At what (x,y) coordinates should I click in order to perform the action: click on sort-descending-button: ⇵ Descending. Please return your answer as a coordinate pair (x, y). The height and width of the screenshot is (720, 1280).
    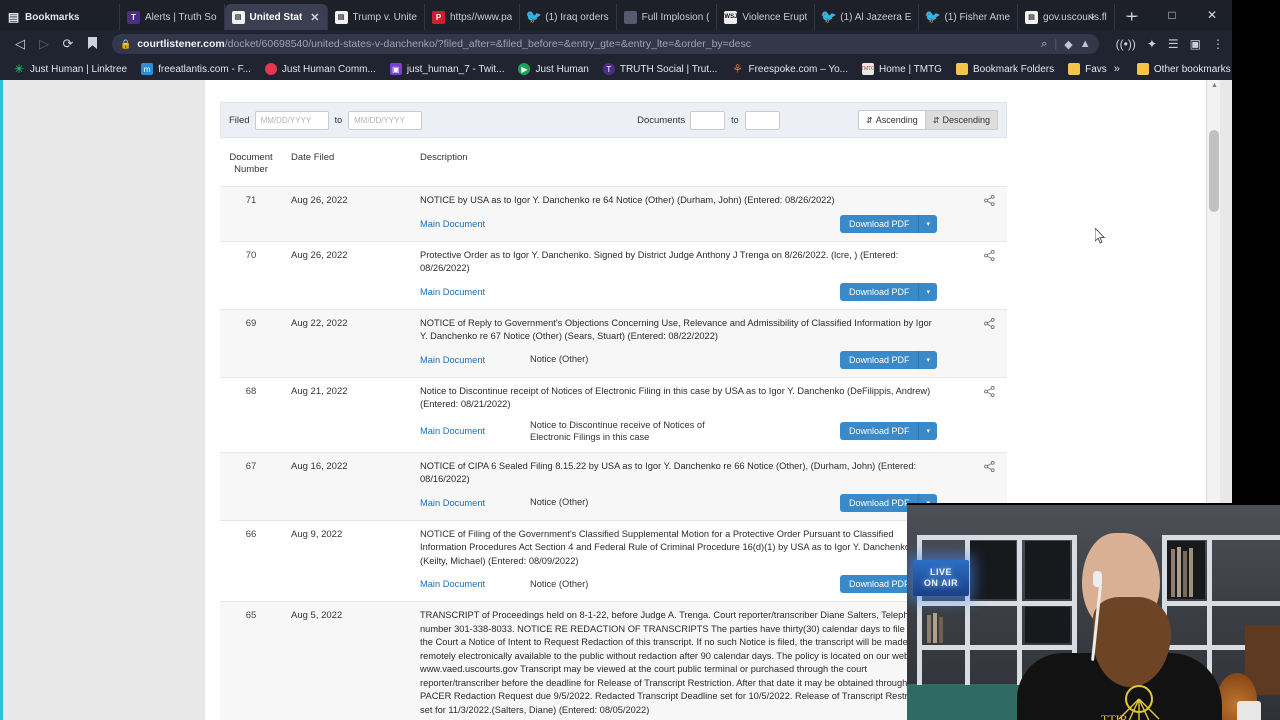
    Looking at the image, I should click on (961, 120).